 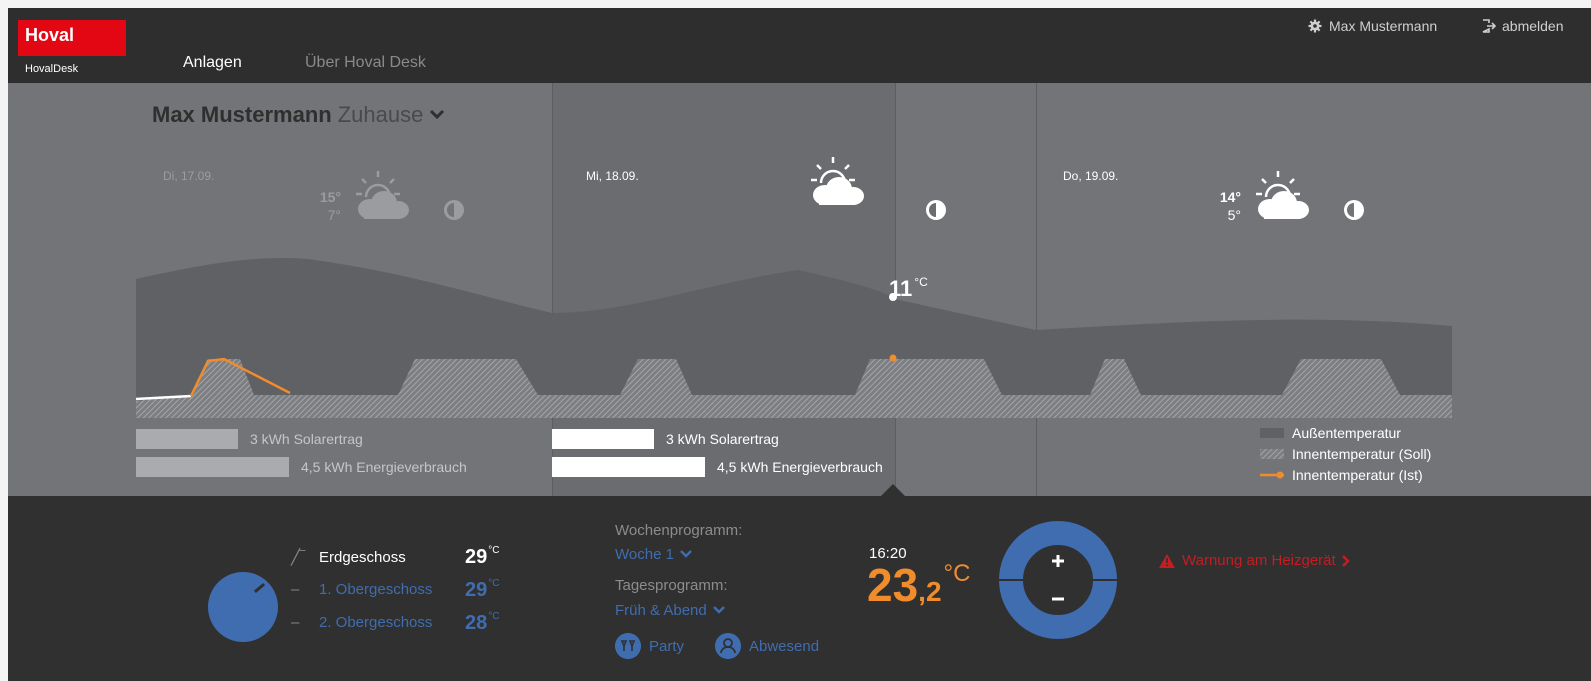 What do you see at coordinates (628, 646) in the screenshot?
I see `party-icon` at bounding box center [628, 646].